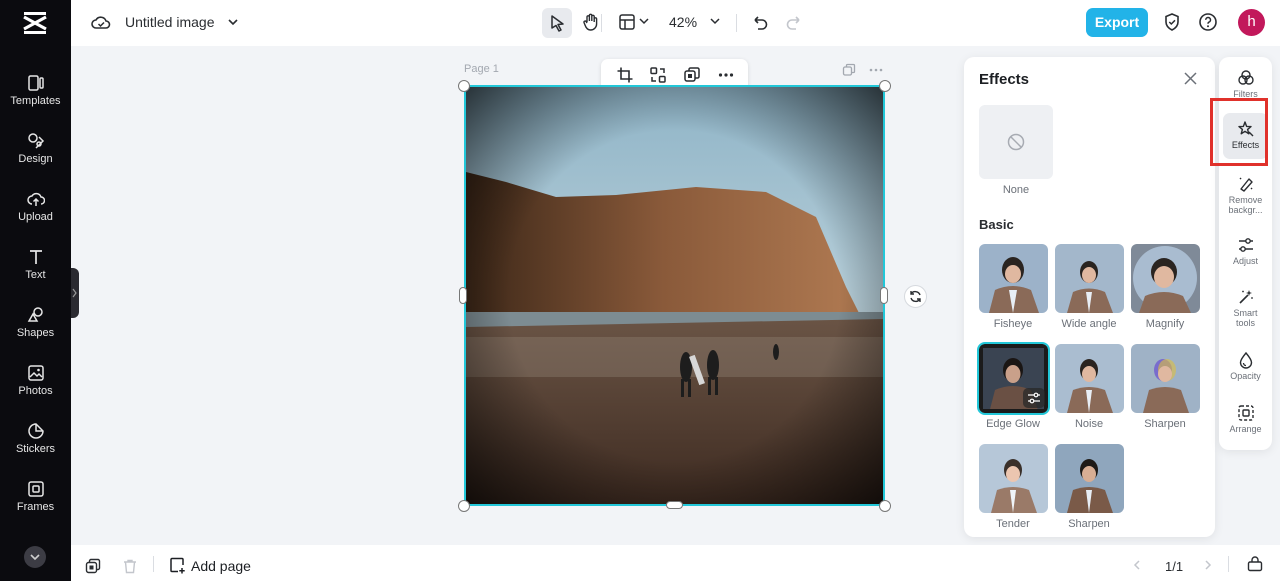 The width and height of the screenshot is (1280, 581). I want to click on sidebar-more-button, so click(35, 557).